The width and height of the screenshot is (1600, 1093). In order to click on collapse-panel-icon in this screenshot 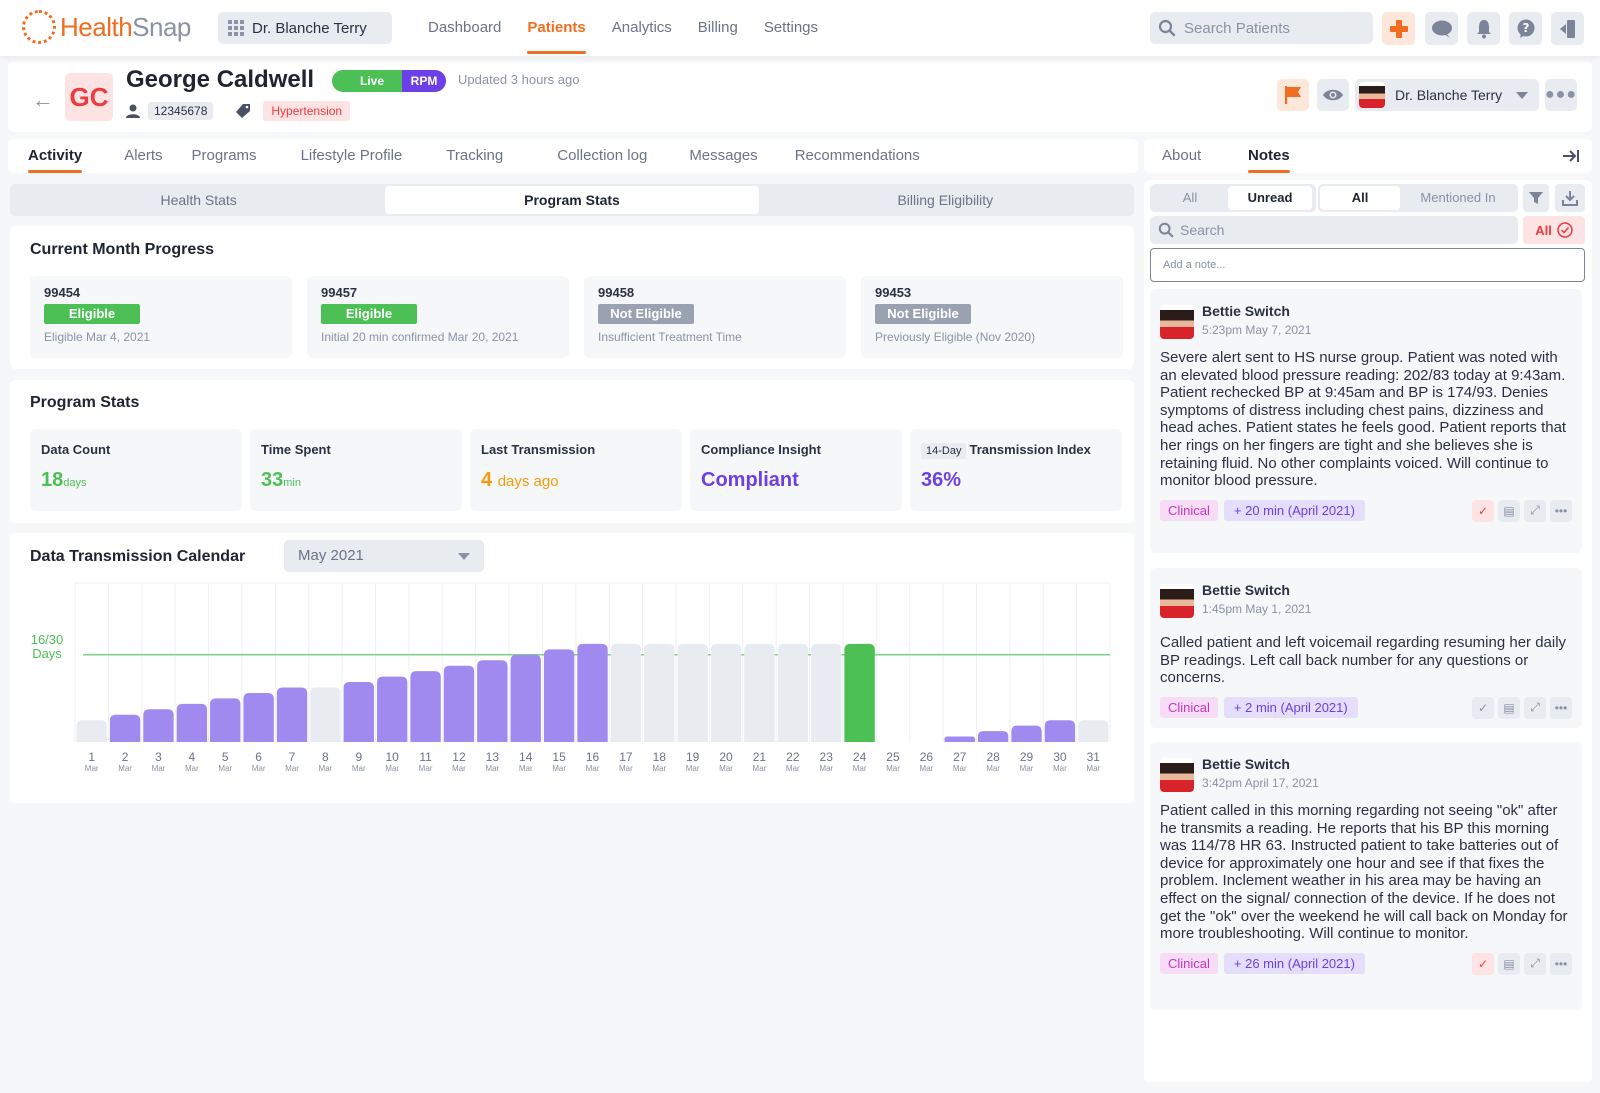, I will do `click(1571, 156)`.